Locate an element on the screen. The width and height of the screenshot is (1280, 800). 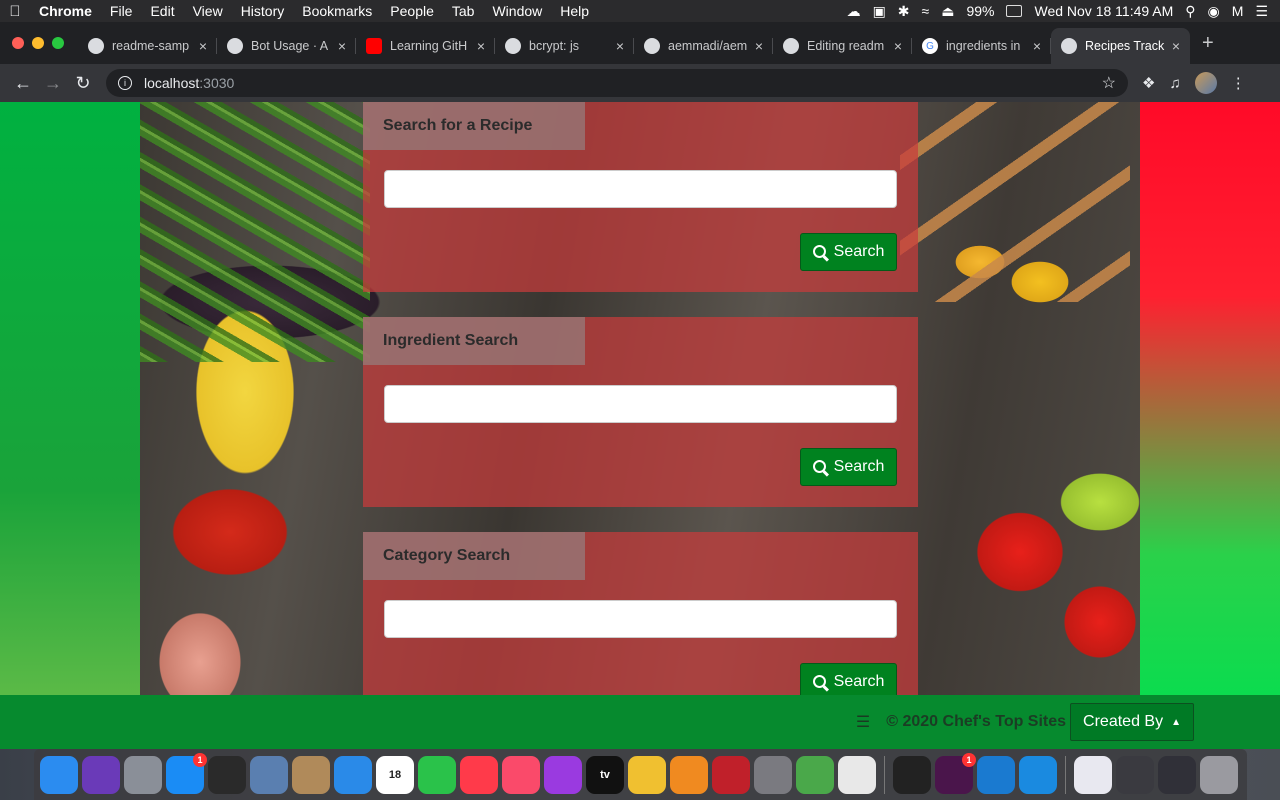
browser-tab: bcrypt: js × is located at coordinates (564, 46).